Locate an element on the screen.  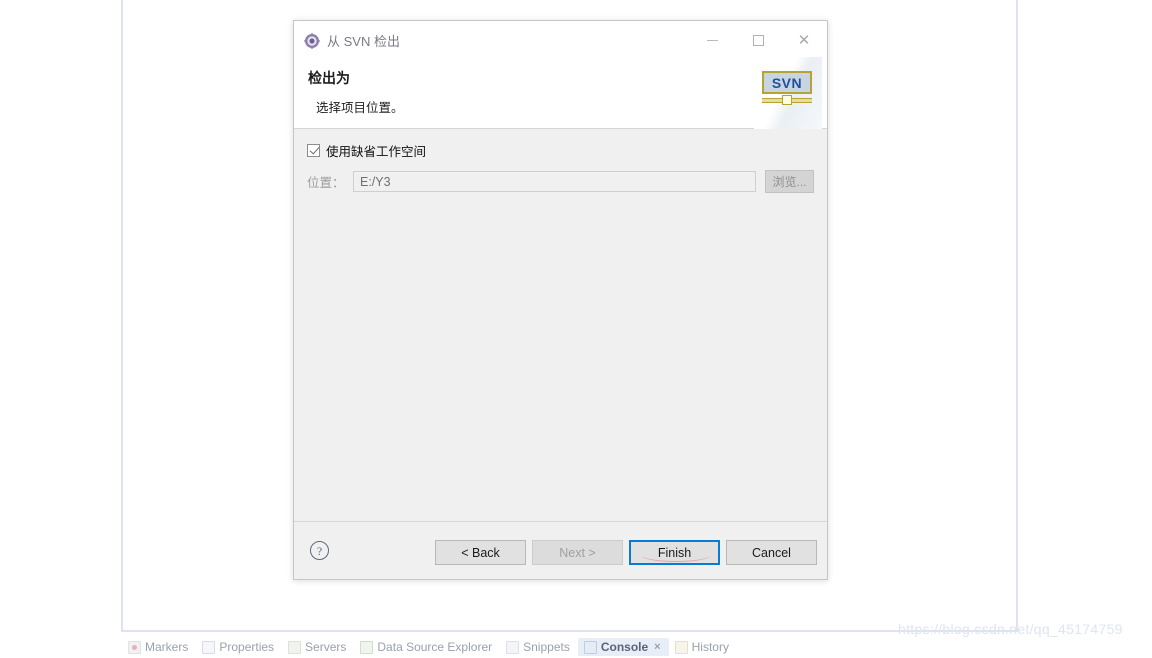
use-default-workspace-label: 使用缺省工作空间 is located at coordinates (376, 151).